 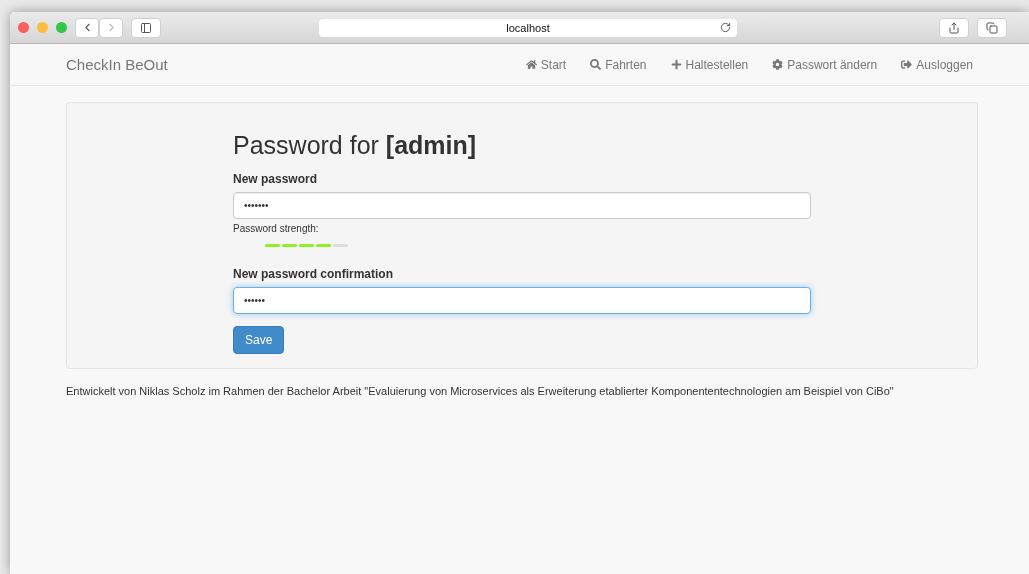 What do you see at coordinates (522, 300) in the screenshot?
I see `password-field: ••••••` at bounding box center [522, 300].